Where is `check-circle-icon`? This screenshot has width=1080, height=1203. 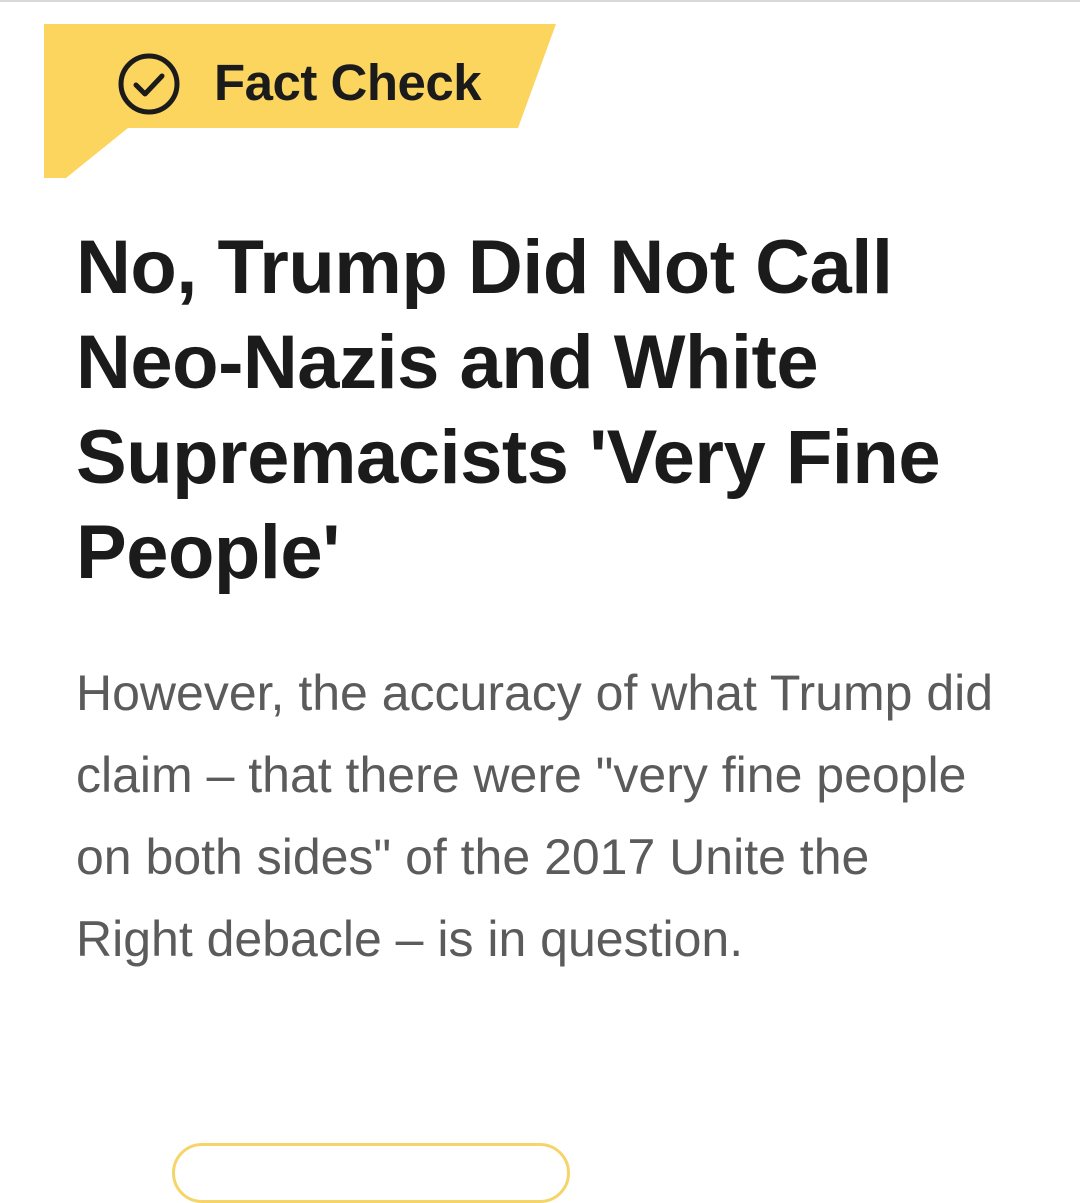 check-circle-icon is located at coordinates (149, 84).